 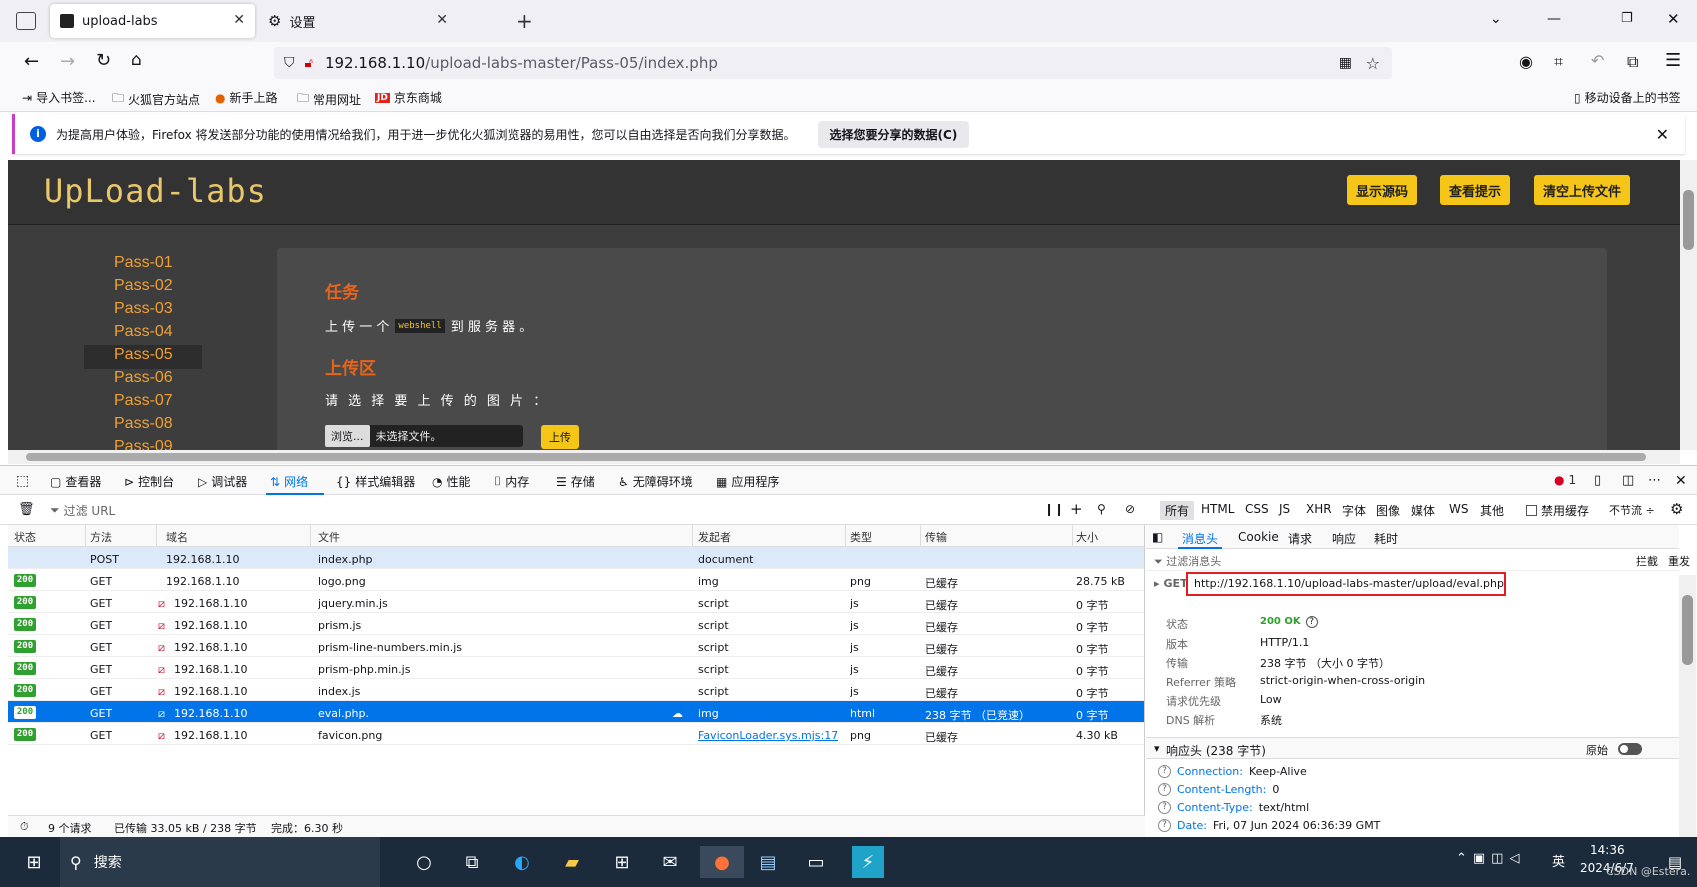 What do you see at coordinates (816, 862) in the screenshot?
I see `terminal-icon: ▭` at bounding box center [816, 862].